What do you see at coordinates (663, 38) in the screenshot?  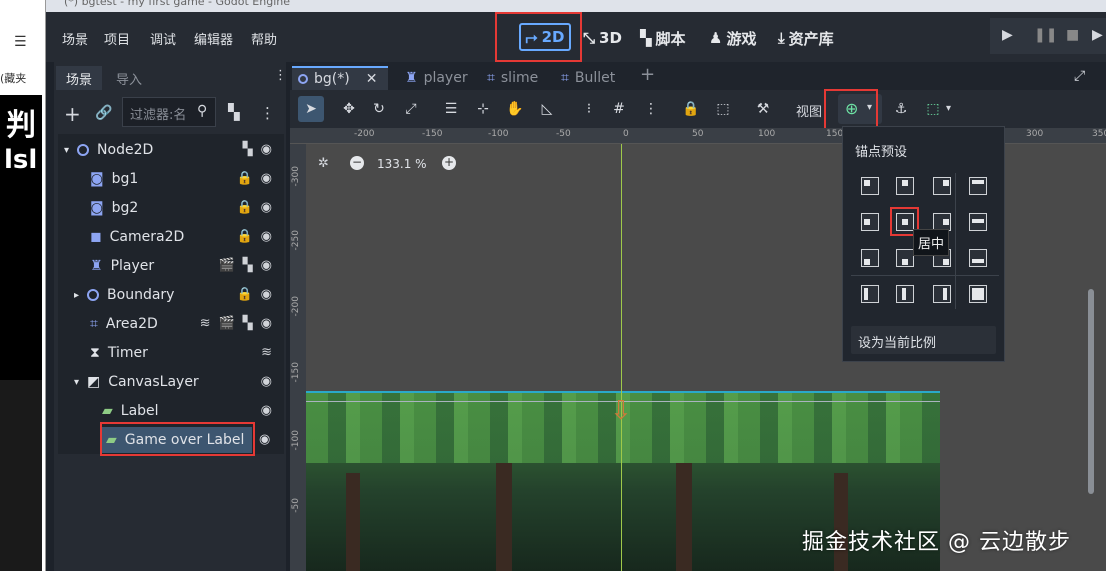 I see `mode-script-button: ▚ 脚本` at bounding box center [663, 38].